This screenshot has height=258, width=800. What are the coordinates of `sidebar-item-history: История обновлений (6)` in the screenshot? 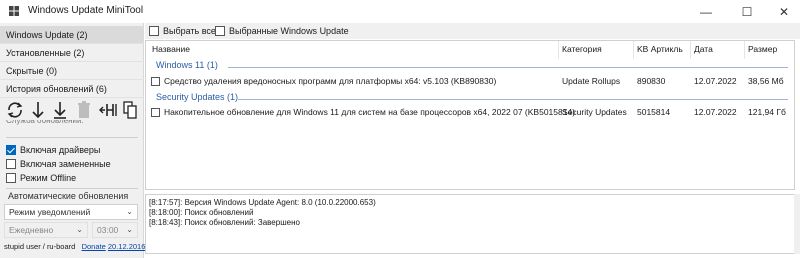 It's located at (72, 89).